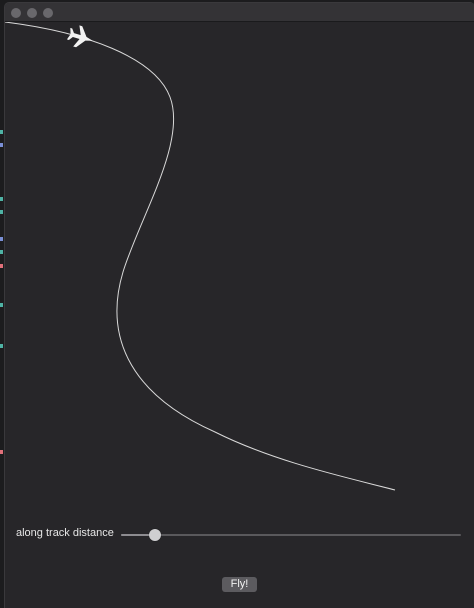 The height and width of the screenshot is (608, 474). I want to click on close-window-button, so click(16, 13).